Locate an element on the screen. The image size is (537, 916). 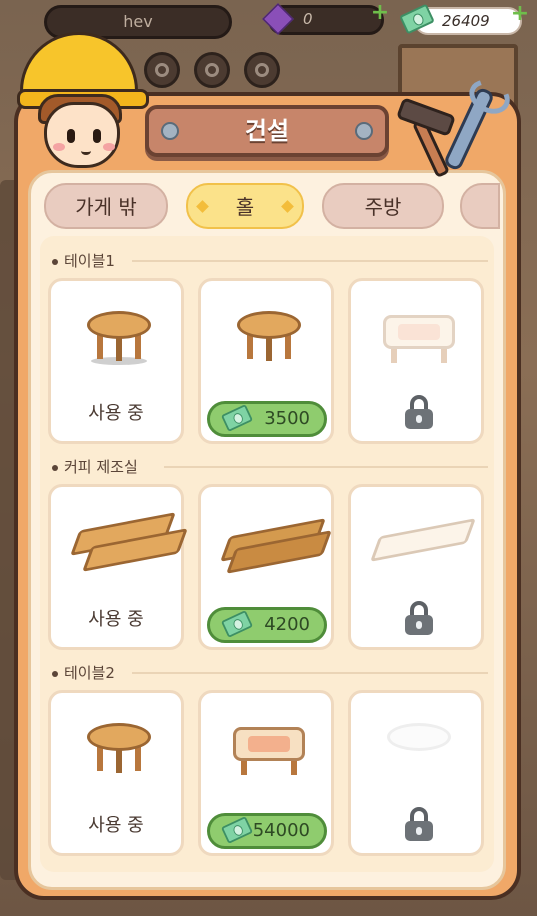
tab-kitchen-label: 주방 is located at coordinates (383, 207).